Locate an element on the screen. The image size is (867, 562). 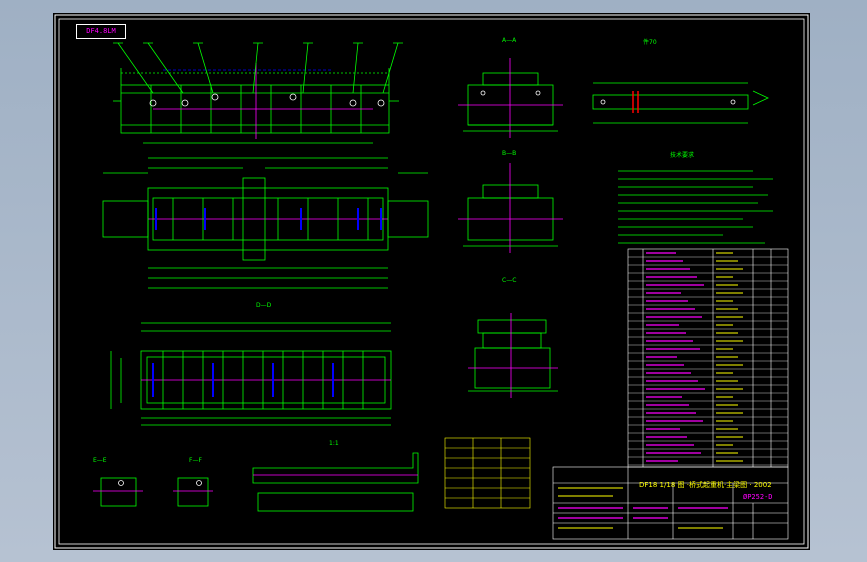
weld-table is located at coordinates (487, 473).